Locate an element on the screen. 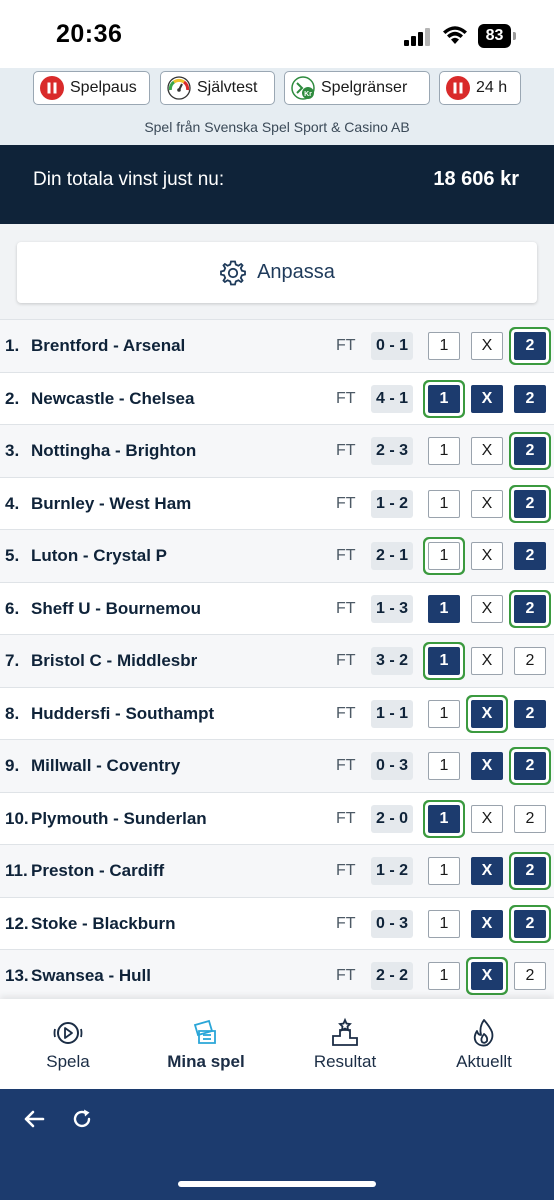 The width and height of the screenshot is (554, 1200). sjalvtest-button: Självtest is located at coordinates (217, 88).